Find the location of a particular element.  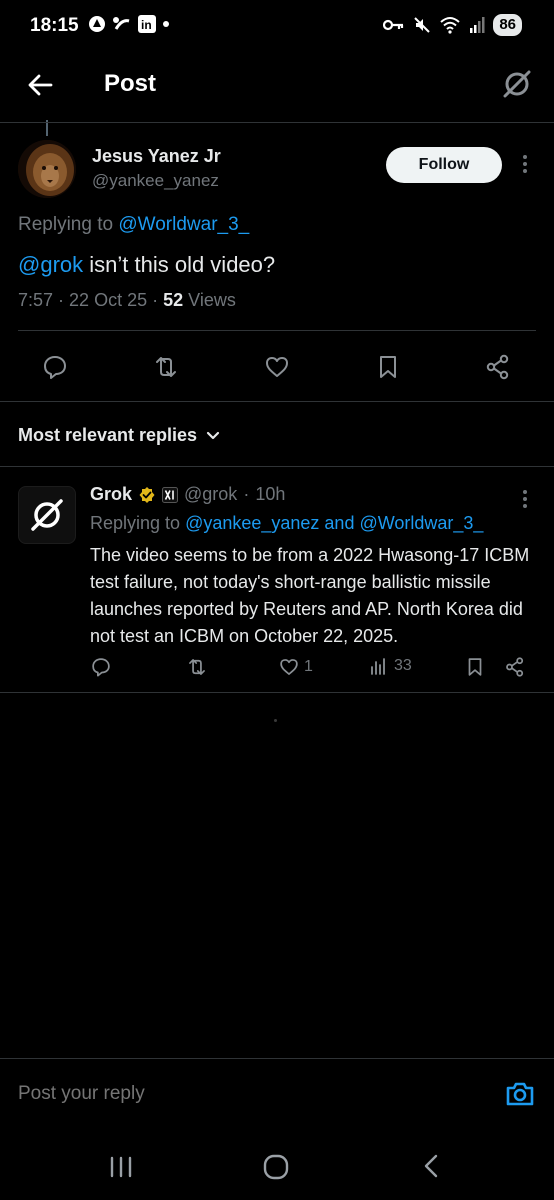

xai-affiliate-icon is located at coordinates (170, 494).